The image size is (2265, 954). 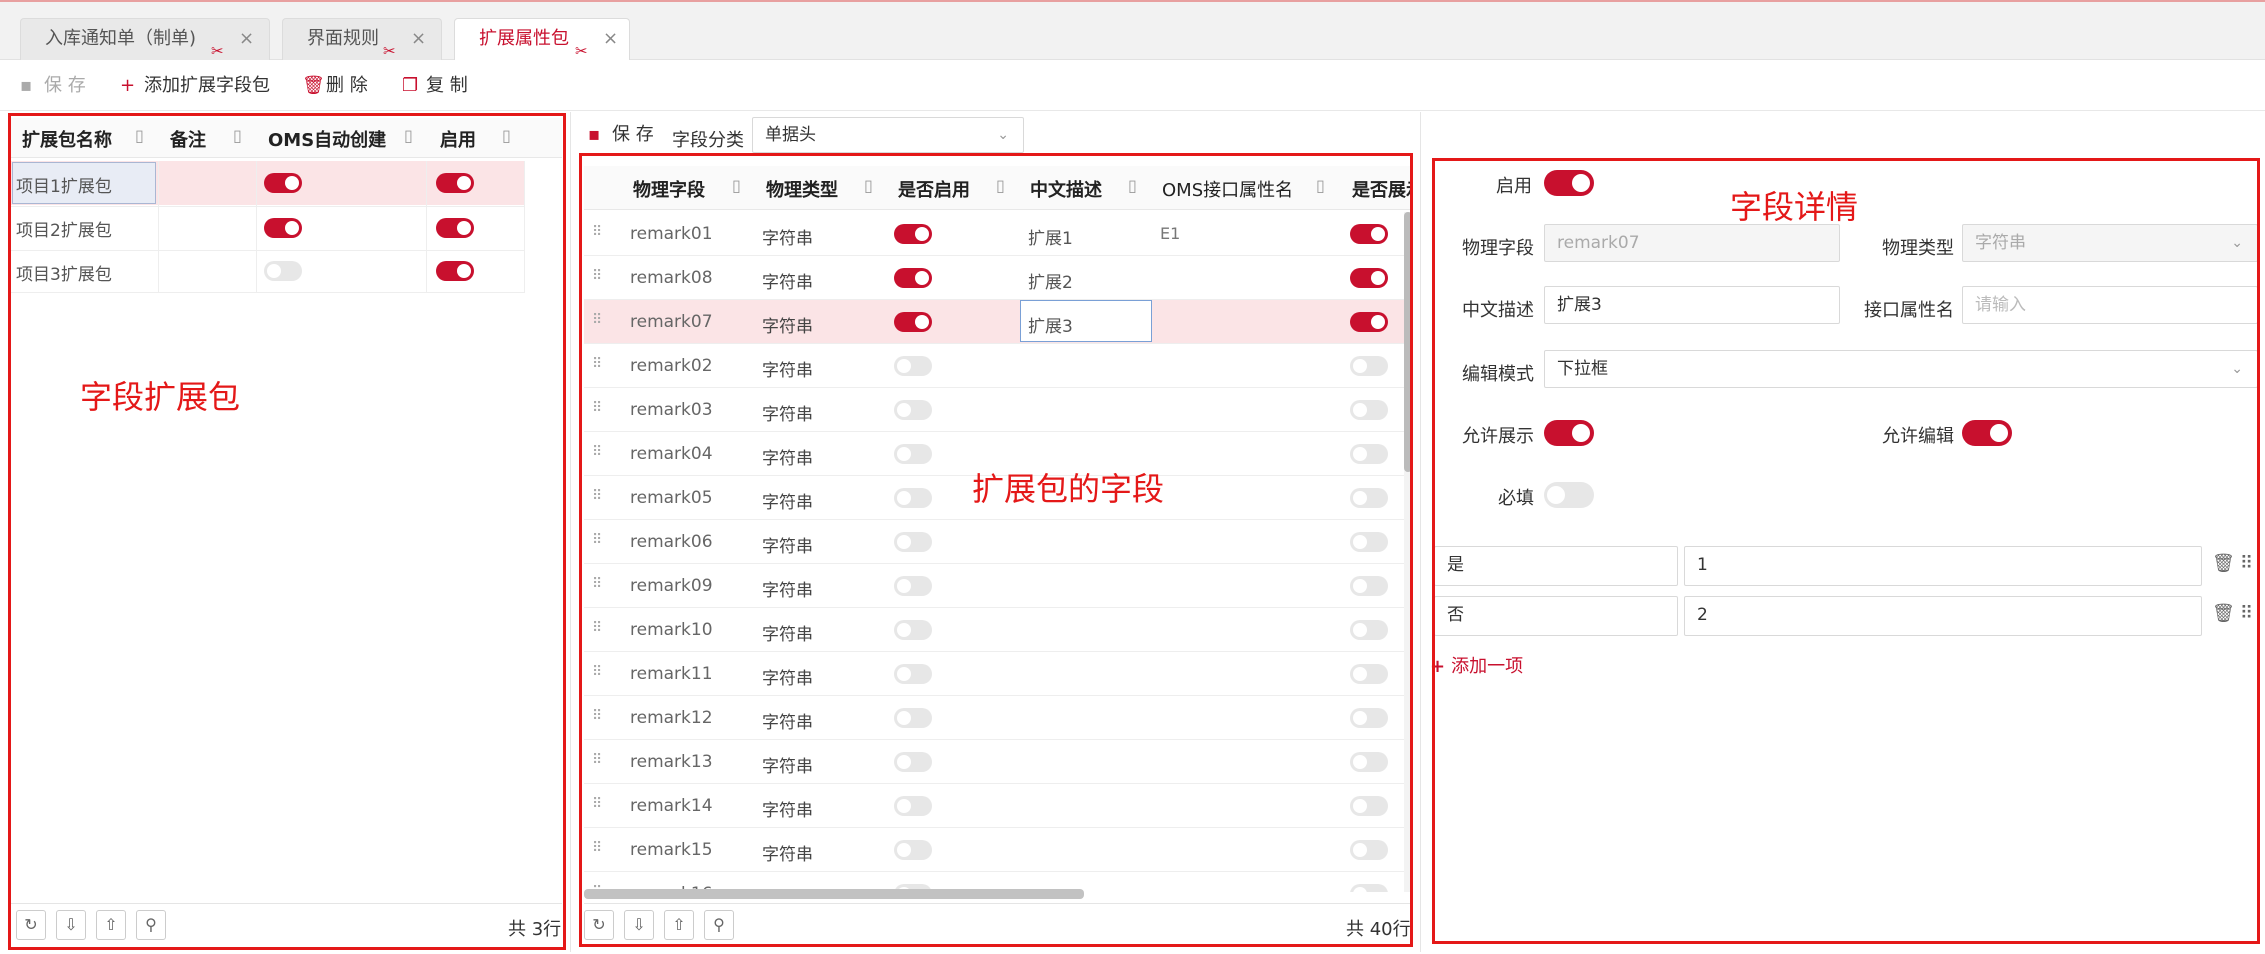 I want to click on package-name: 项目2扩展包, so click(x=64, y=228).